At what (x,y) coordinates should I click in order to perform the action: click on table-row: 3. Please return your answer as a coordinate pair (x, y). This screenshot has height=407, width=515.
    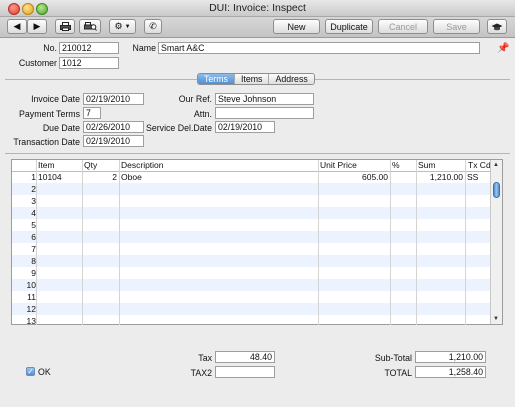
    Looking at the image, I should click on (252, 201).